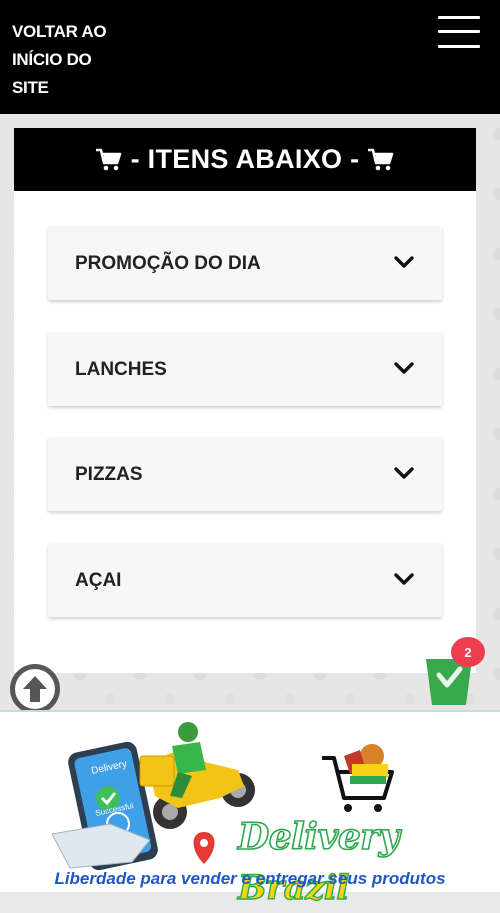  Describe the element at coordinates (168, 263) in the screenshot. I see `accordion-label: PROMOÇÃO DO DIA` at that location.